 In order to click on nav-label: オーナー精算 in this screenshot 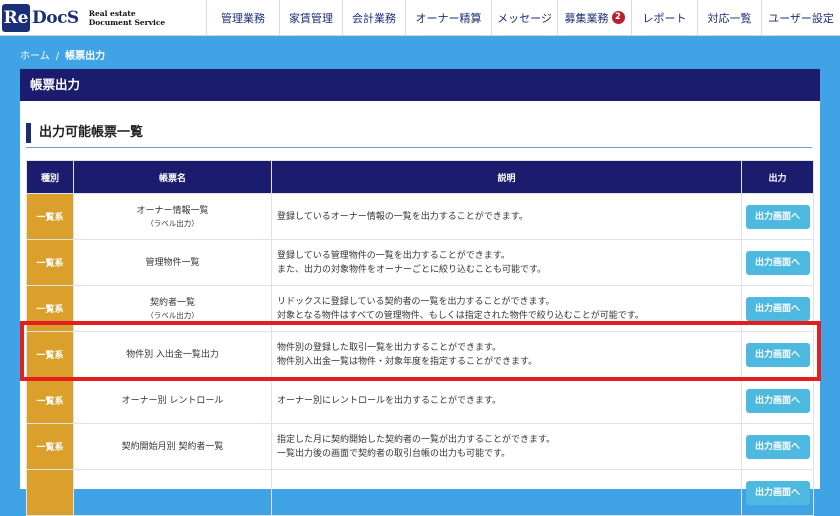, I will do `click(448, 18)`.